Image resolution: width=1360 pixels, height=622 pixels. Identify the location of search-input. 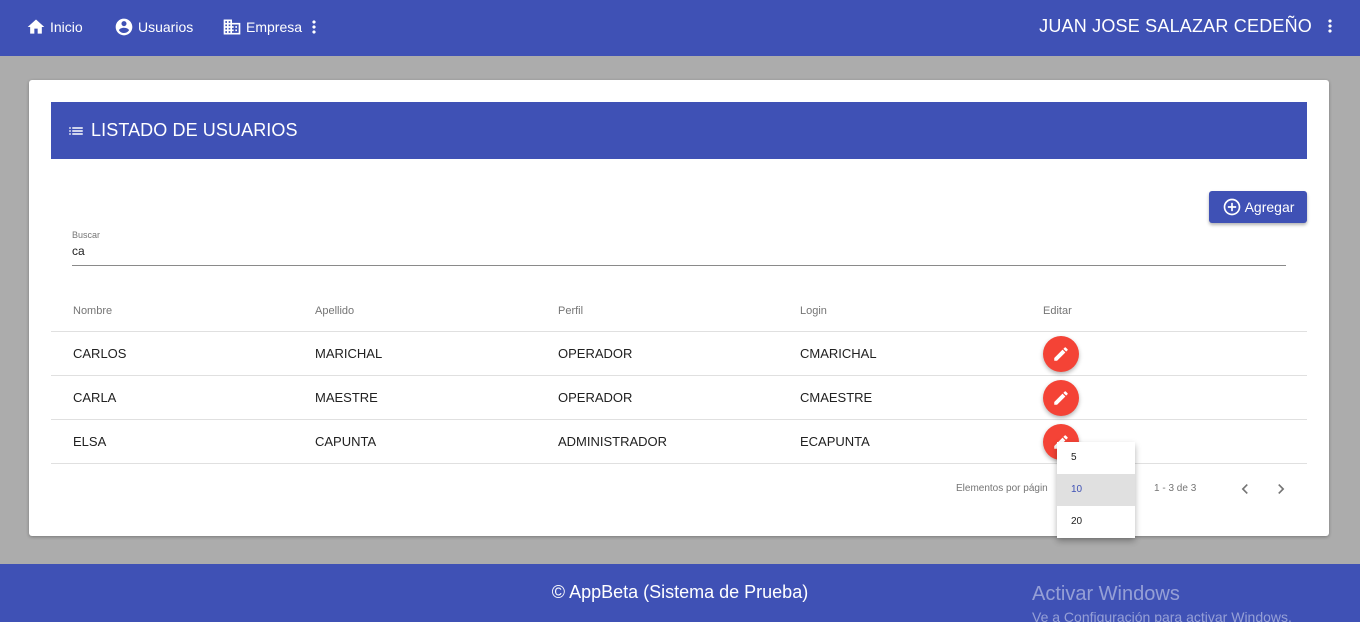
(679, 251).